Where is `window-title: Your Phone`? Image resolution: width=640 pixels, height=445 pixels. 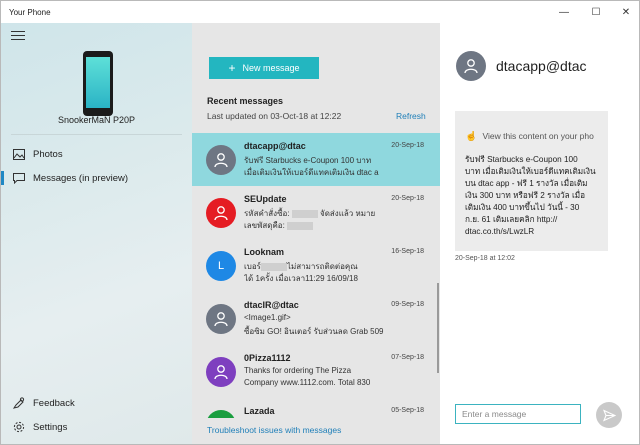 window-title: Your Phone is located at coordinates (30, 12).